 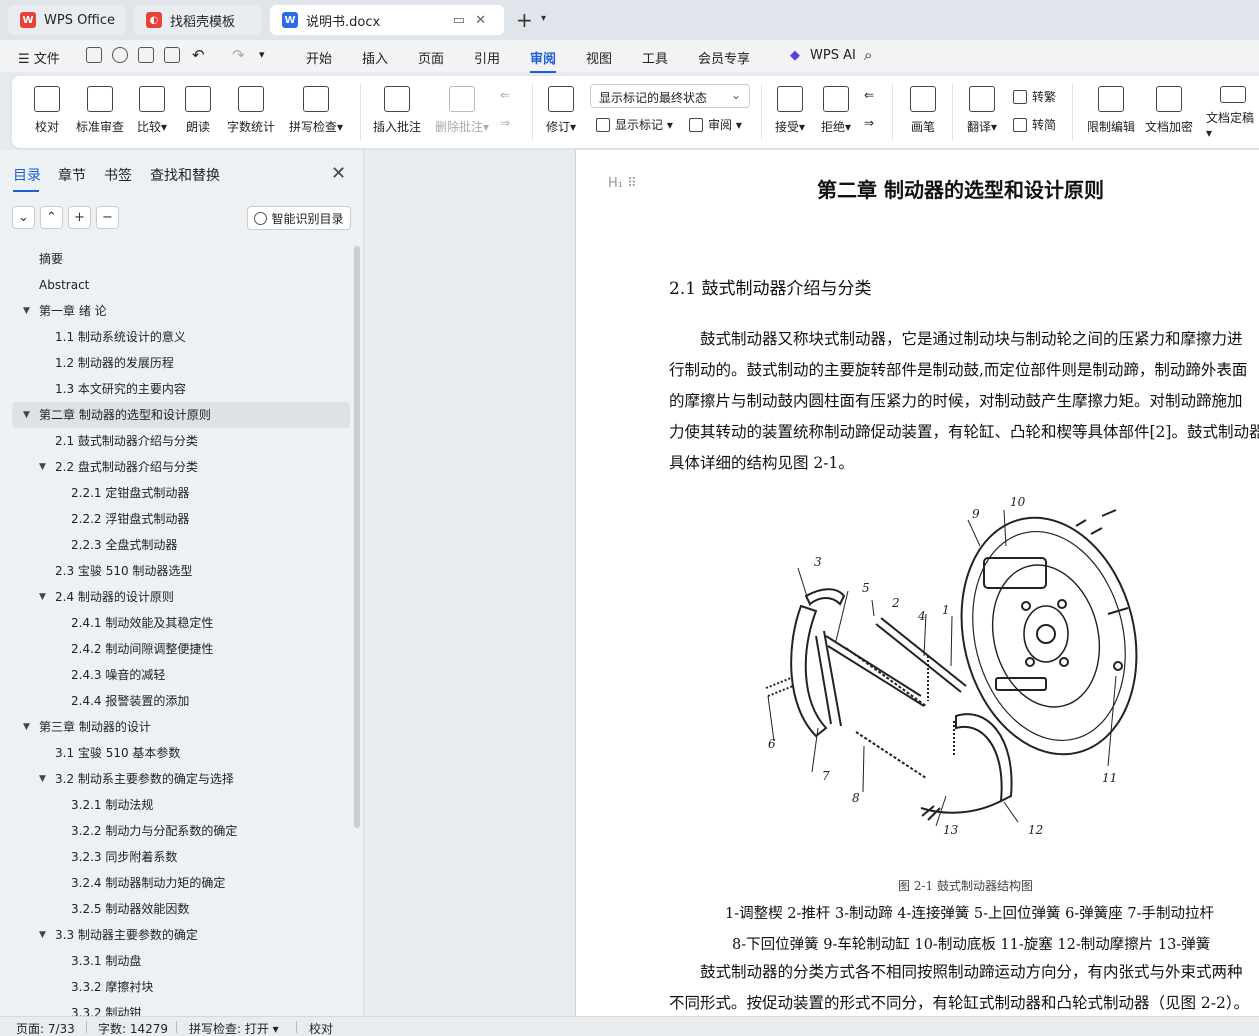 I want to click on print-icon, so click(x=146, y=55).